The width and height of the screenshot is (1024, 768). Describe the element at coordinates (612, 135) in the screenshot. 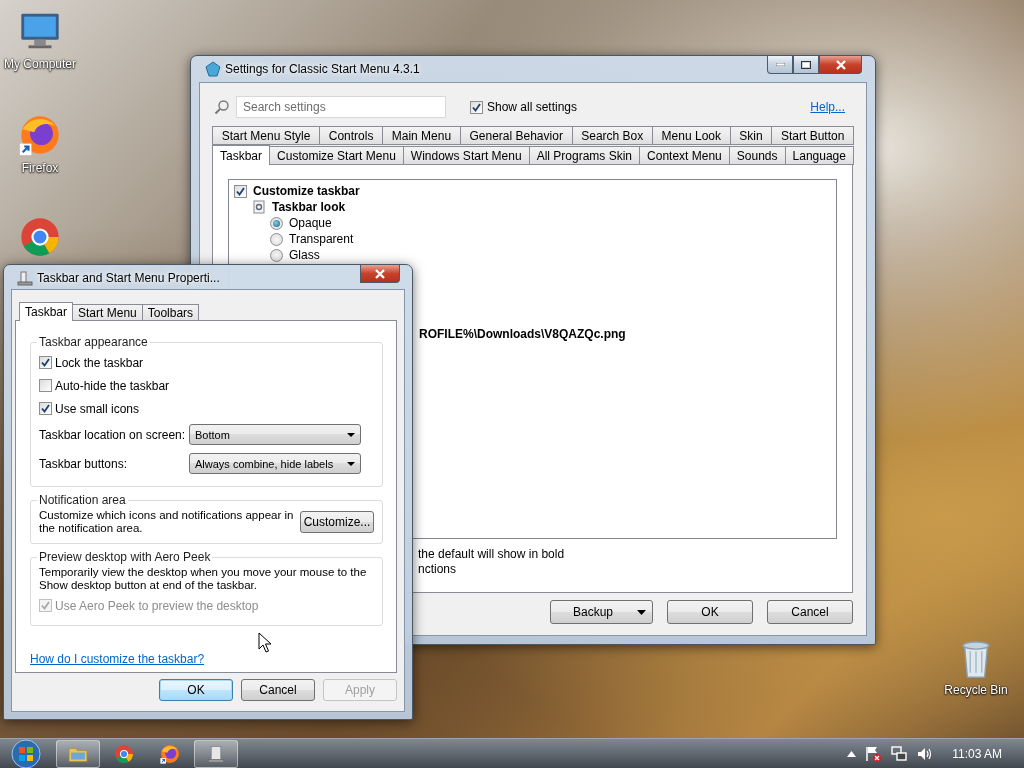

I see `tab: Search Box` at that location.